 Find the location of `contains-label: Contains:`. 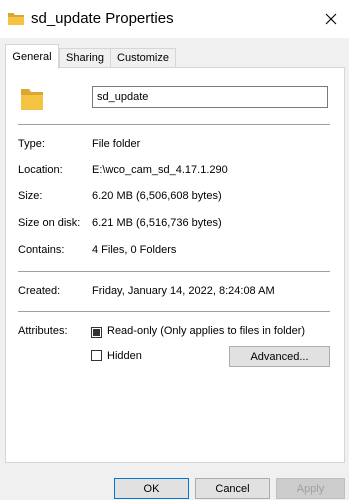

contains-label: Contains: is located at coordinates (41, 250).